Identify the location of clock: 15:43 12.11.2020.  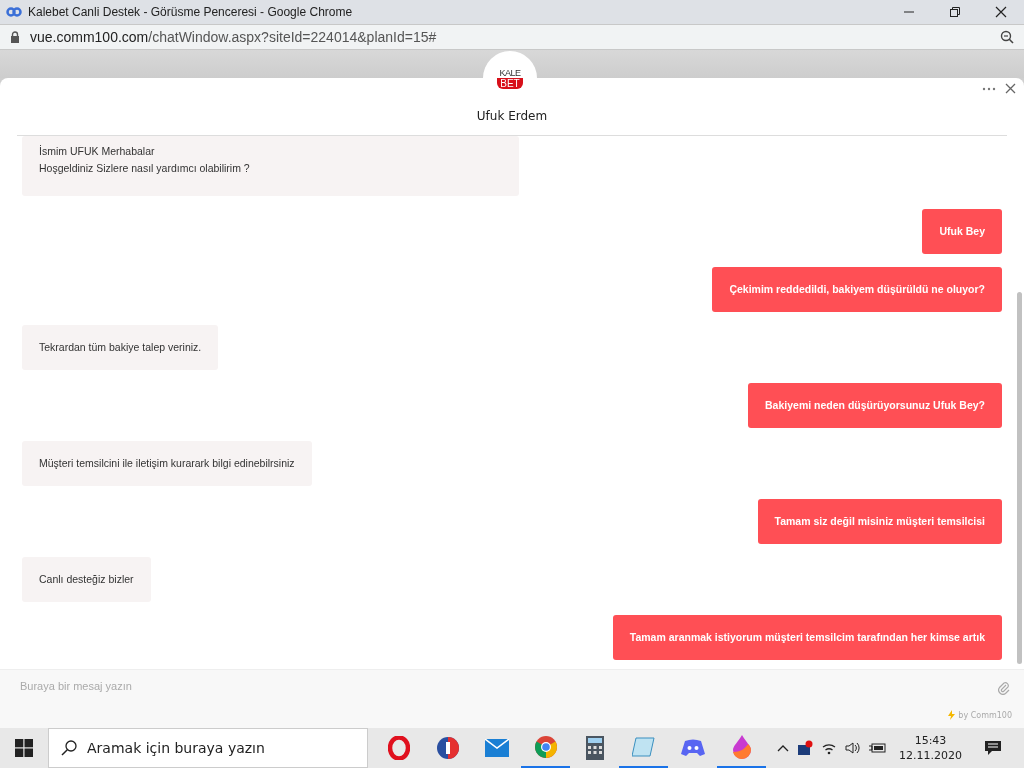
(930, 748).